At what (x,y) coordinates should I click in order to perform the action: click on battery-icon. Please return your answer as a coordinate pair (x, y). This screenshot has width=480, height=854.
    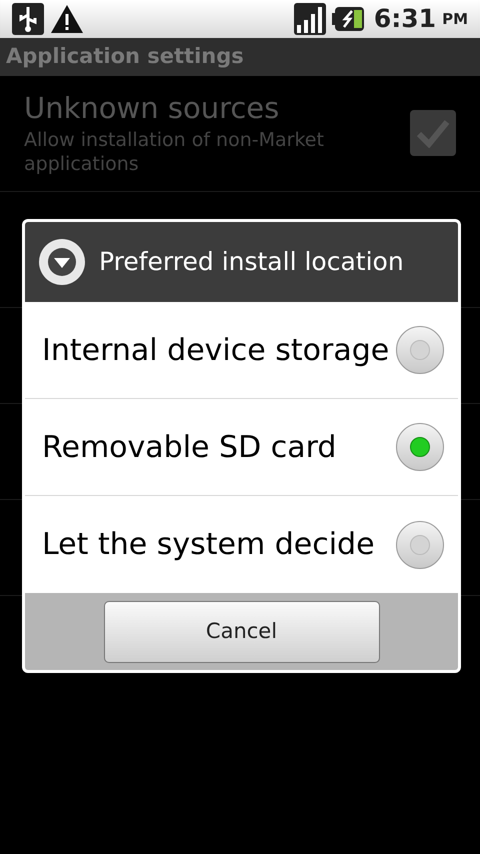
    Looking at the image, I should click on (348, 19).